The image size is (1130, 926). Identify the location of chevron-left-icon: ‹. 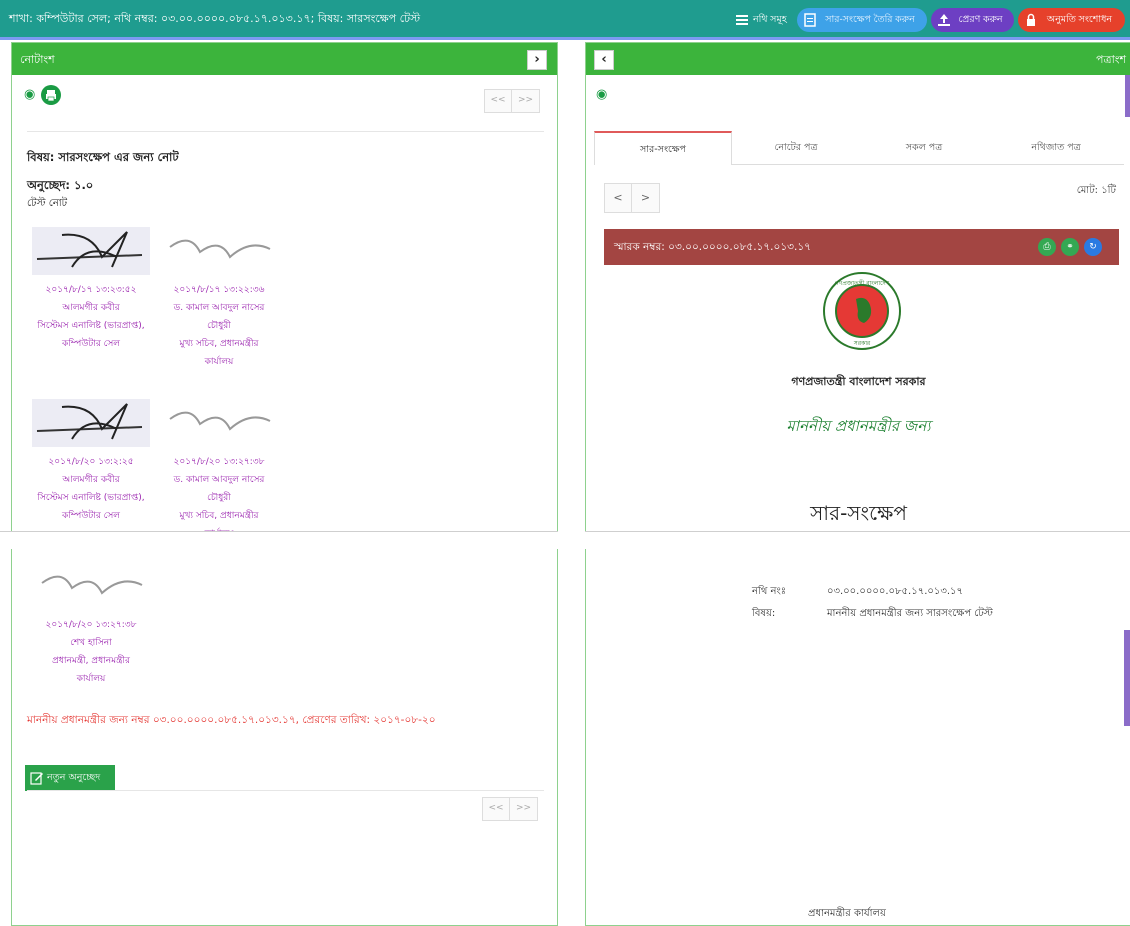
(604, 59).